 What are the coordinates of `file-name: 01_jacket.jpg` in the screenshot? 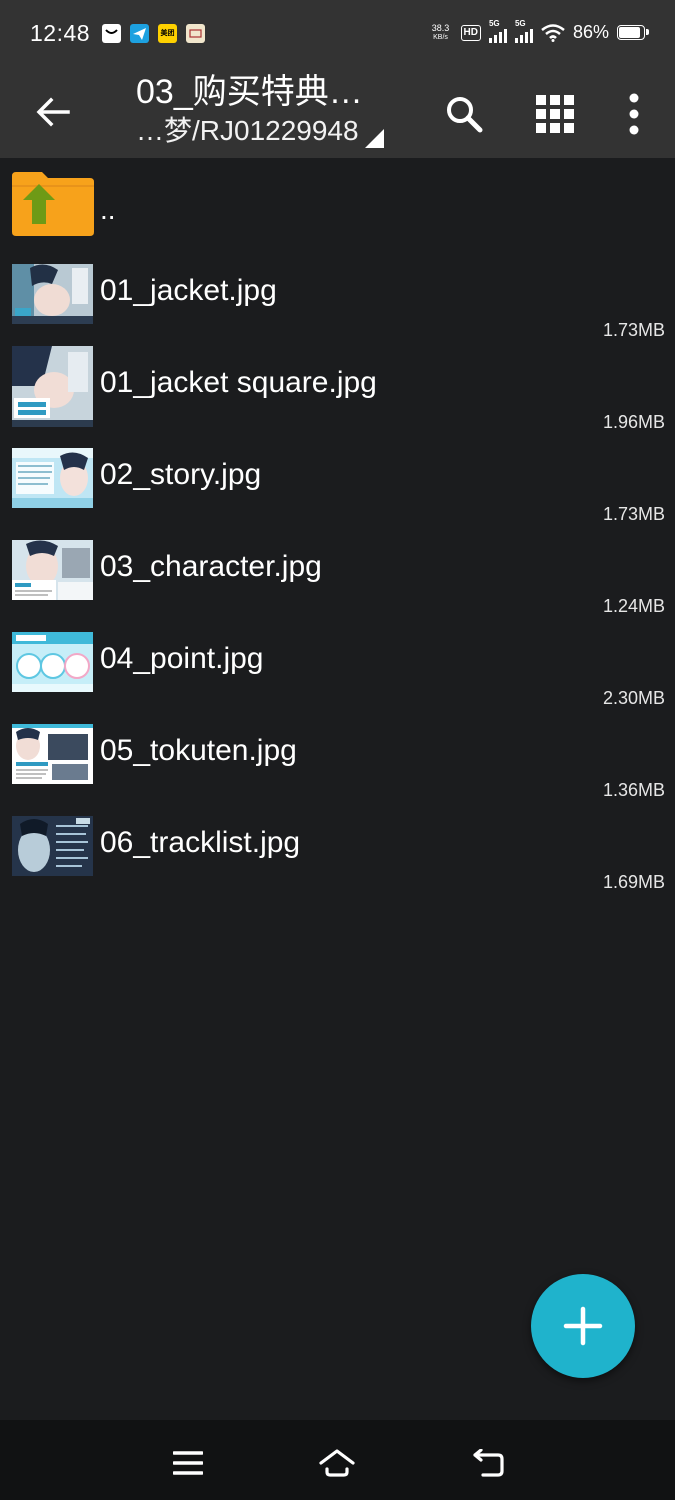 It's located at (188, 290).